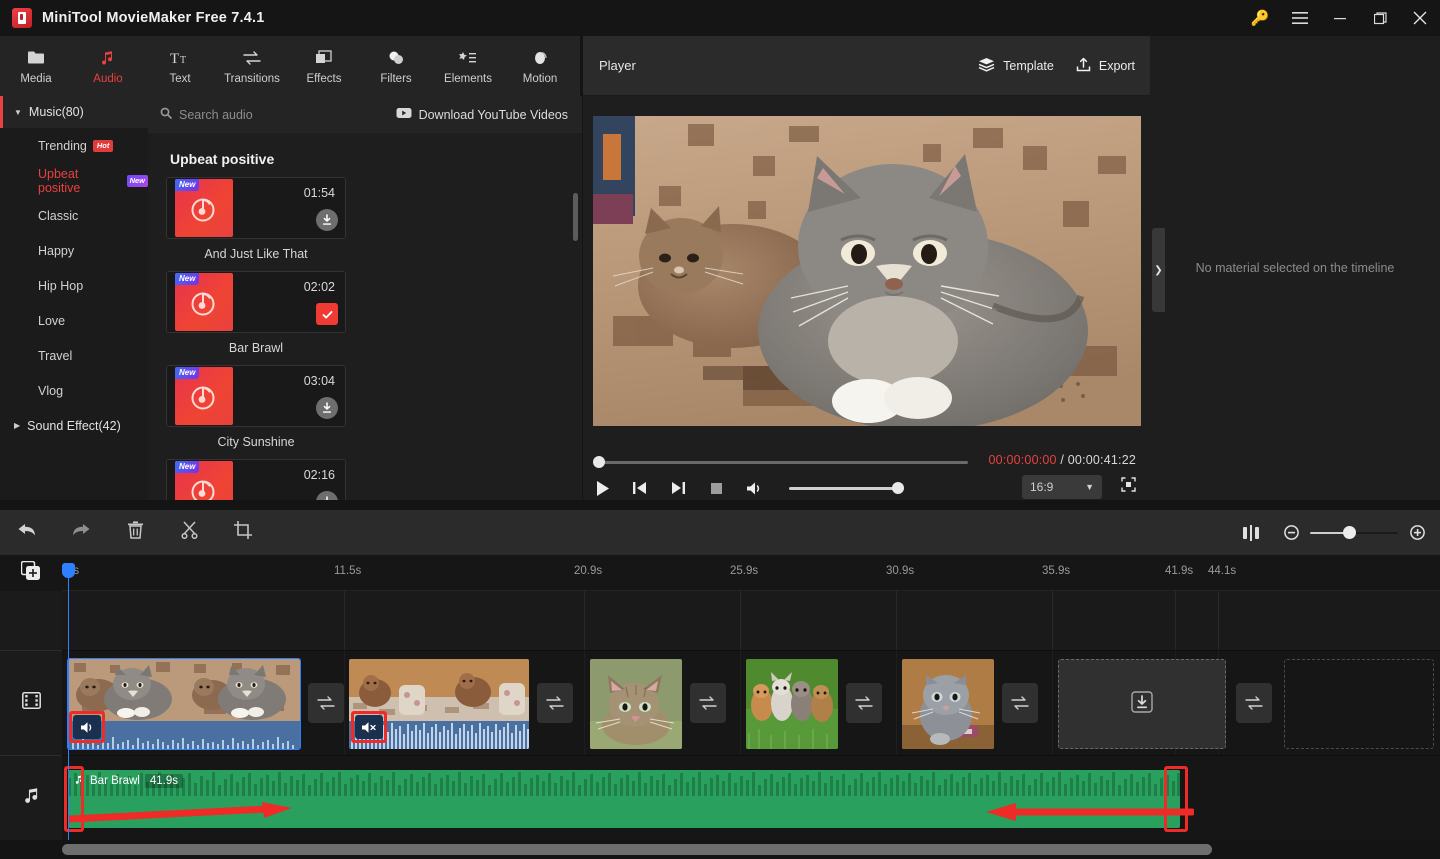  Describe the element at coordinates (1417, 533) in the screenshot. I see `zoom-in-icon` at that location.